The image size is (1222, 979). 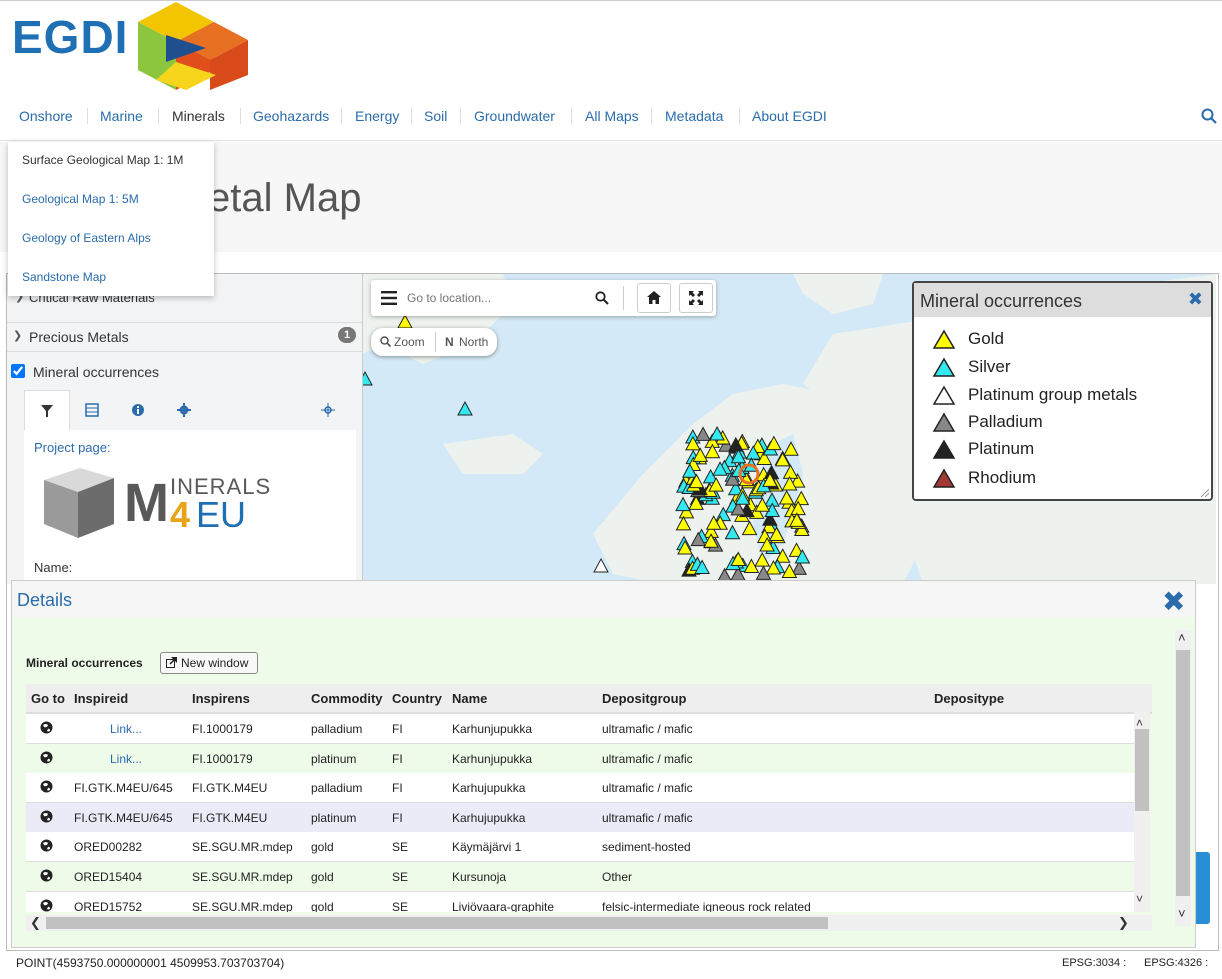 I want to click on nav-metadata: Metadata, so click(x=694, y=116).